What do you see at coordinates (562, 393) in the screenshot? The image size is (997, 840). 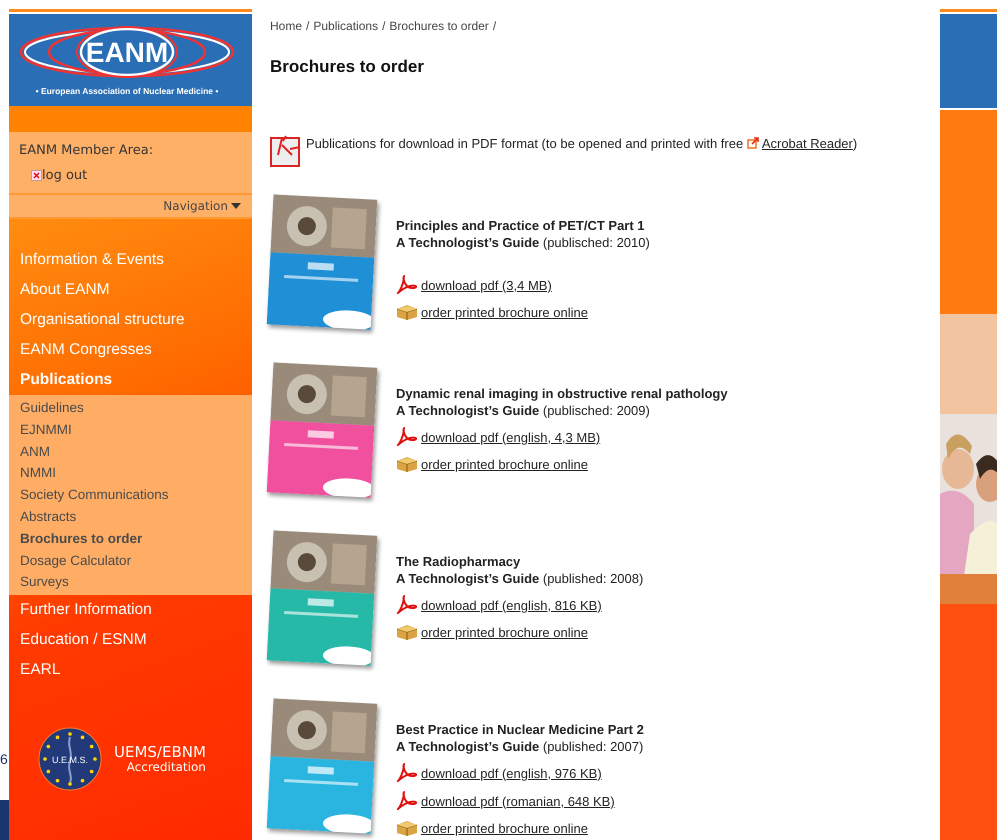 I see `brochure-title: Dynamic renal imaging in obstructive renal pathology` at bounding box center [562, 393].